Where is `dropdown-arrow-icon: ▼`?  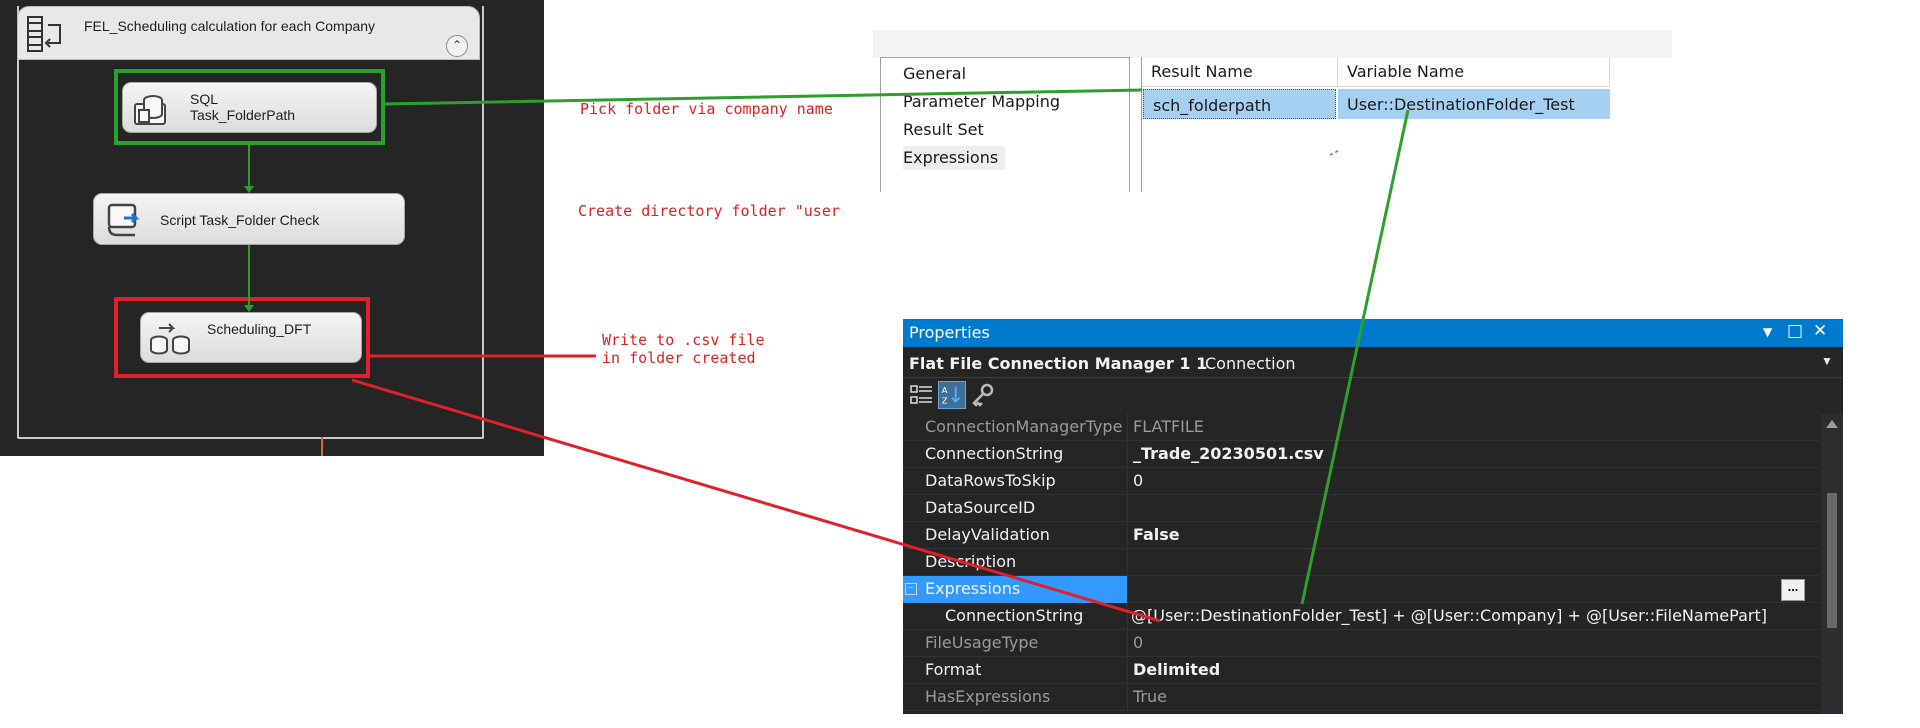
dropdown-arrow-icon: ▼ is located at coordinates (1827, 361).